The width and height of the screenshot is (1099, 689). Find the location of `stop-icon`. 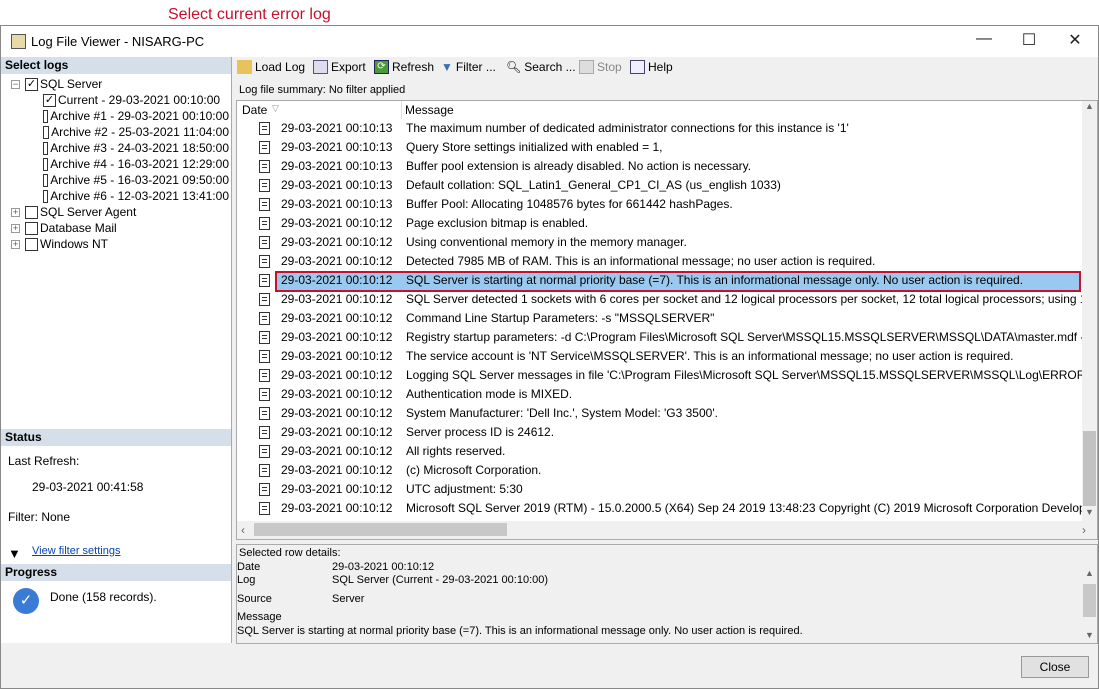

stop-icon is located at coordinates (586, 67).